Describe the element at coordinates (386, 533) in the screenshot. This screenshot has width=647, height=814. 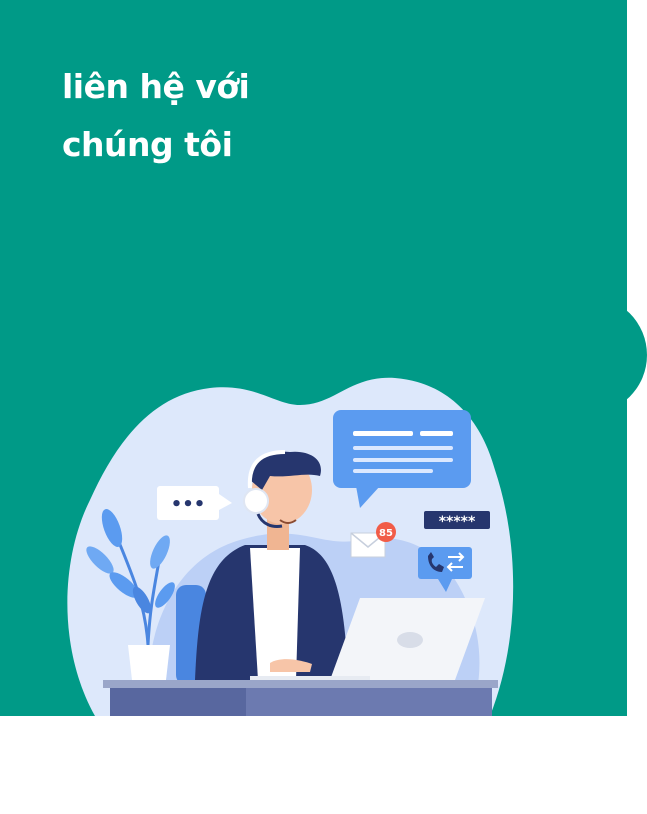
I see `notification-count: 85` at that location.